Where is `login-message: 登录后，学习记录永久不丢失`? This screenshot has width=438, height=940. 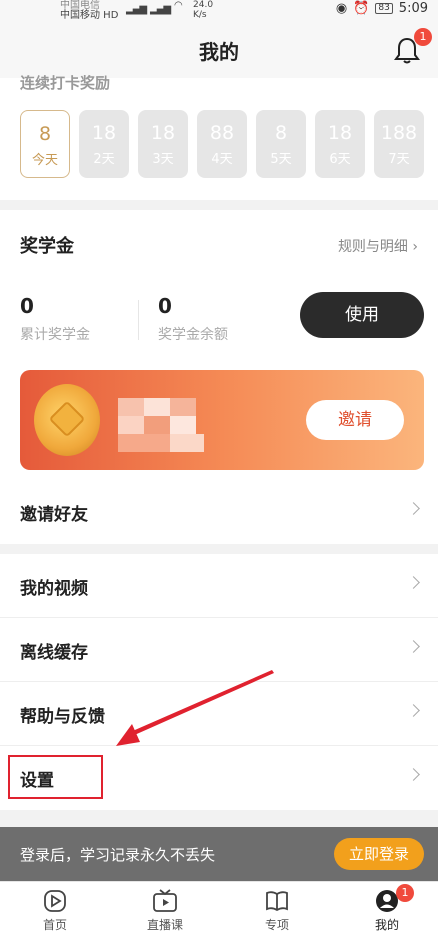 login-message: 登录后，学习记录永久不丢失 is located at coordinates (118, 855).